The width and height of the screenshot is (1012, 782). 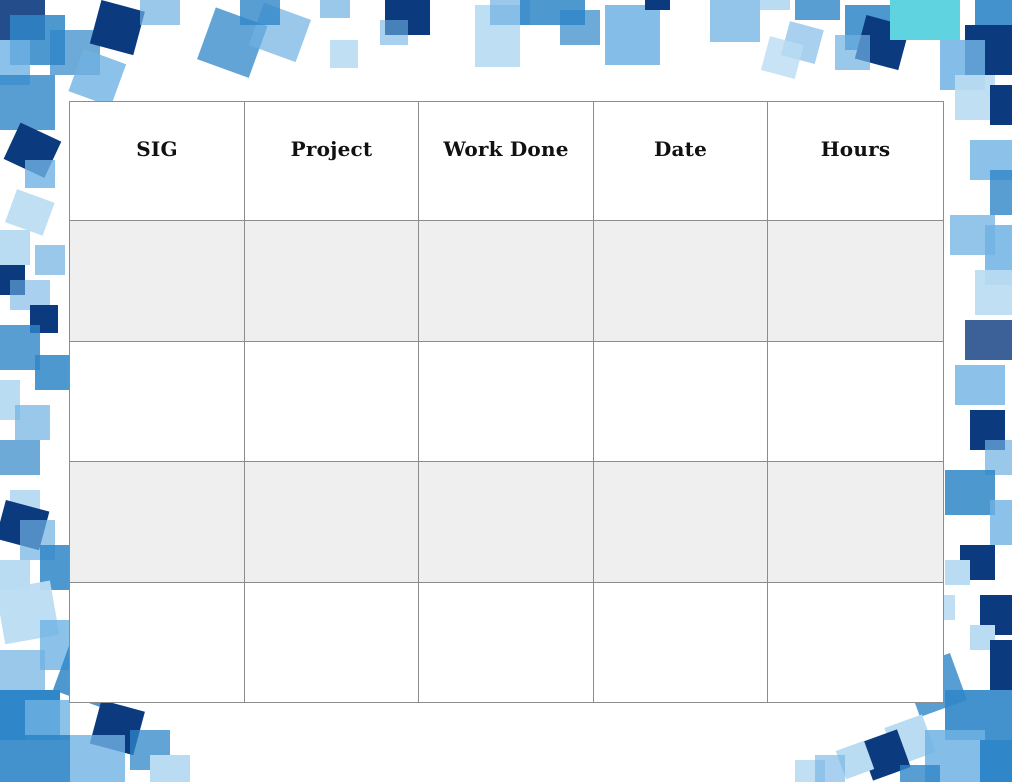 I want to click on column-header-sig: SIG, so click(x=157, y=161).